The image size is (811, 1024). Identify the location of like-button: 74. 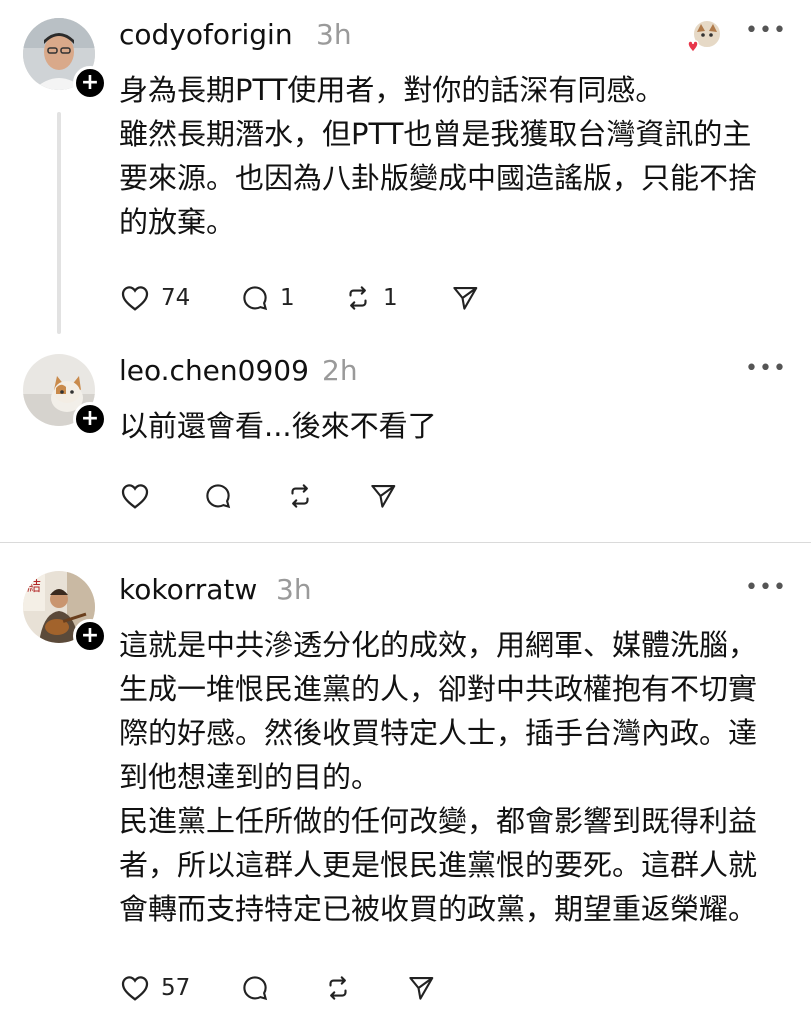
(154, 298).